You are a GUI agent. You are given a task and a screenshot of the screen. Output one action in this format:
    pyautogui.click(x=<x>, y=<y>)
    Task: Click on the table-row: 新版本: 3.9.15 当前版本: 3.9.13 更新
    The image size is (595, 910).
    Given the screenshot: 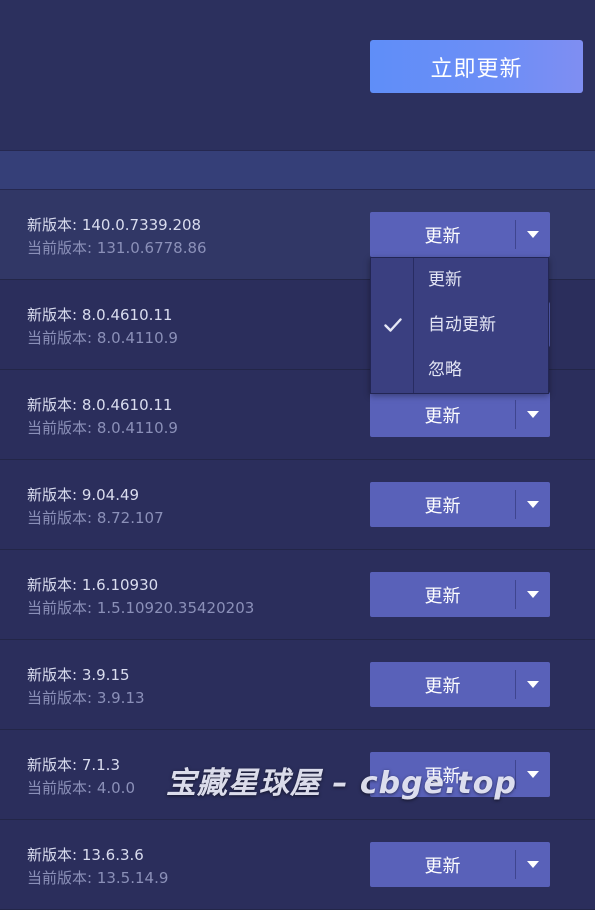 What is the action you would take?
    pyautogui.click(x=297, y=685)
    